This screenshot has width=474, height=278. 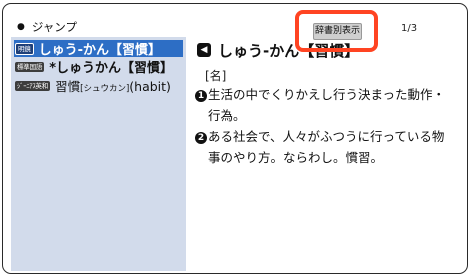 What do you see at coordinates (327, 94) in the screenshot?
I see `definition-text: 生活の中でくりかえし行う決まった動作・` at bounding box center [327, 94].